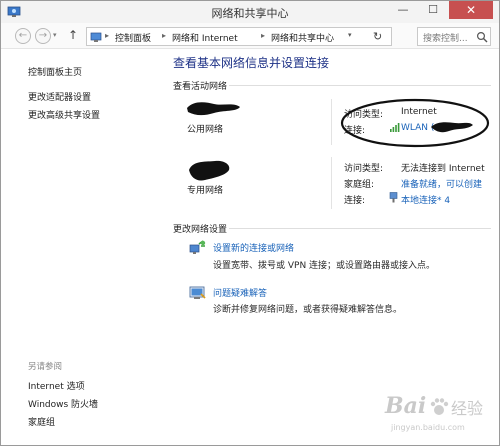 This screenshot has height=446, width=500. Describe the element at coordinates (439, 406) in the screenshot. I see `paw-logo-icon` at that location.